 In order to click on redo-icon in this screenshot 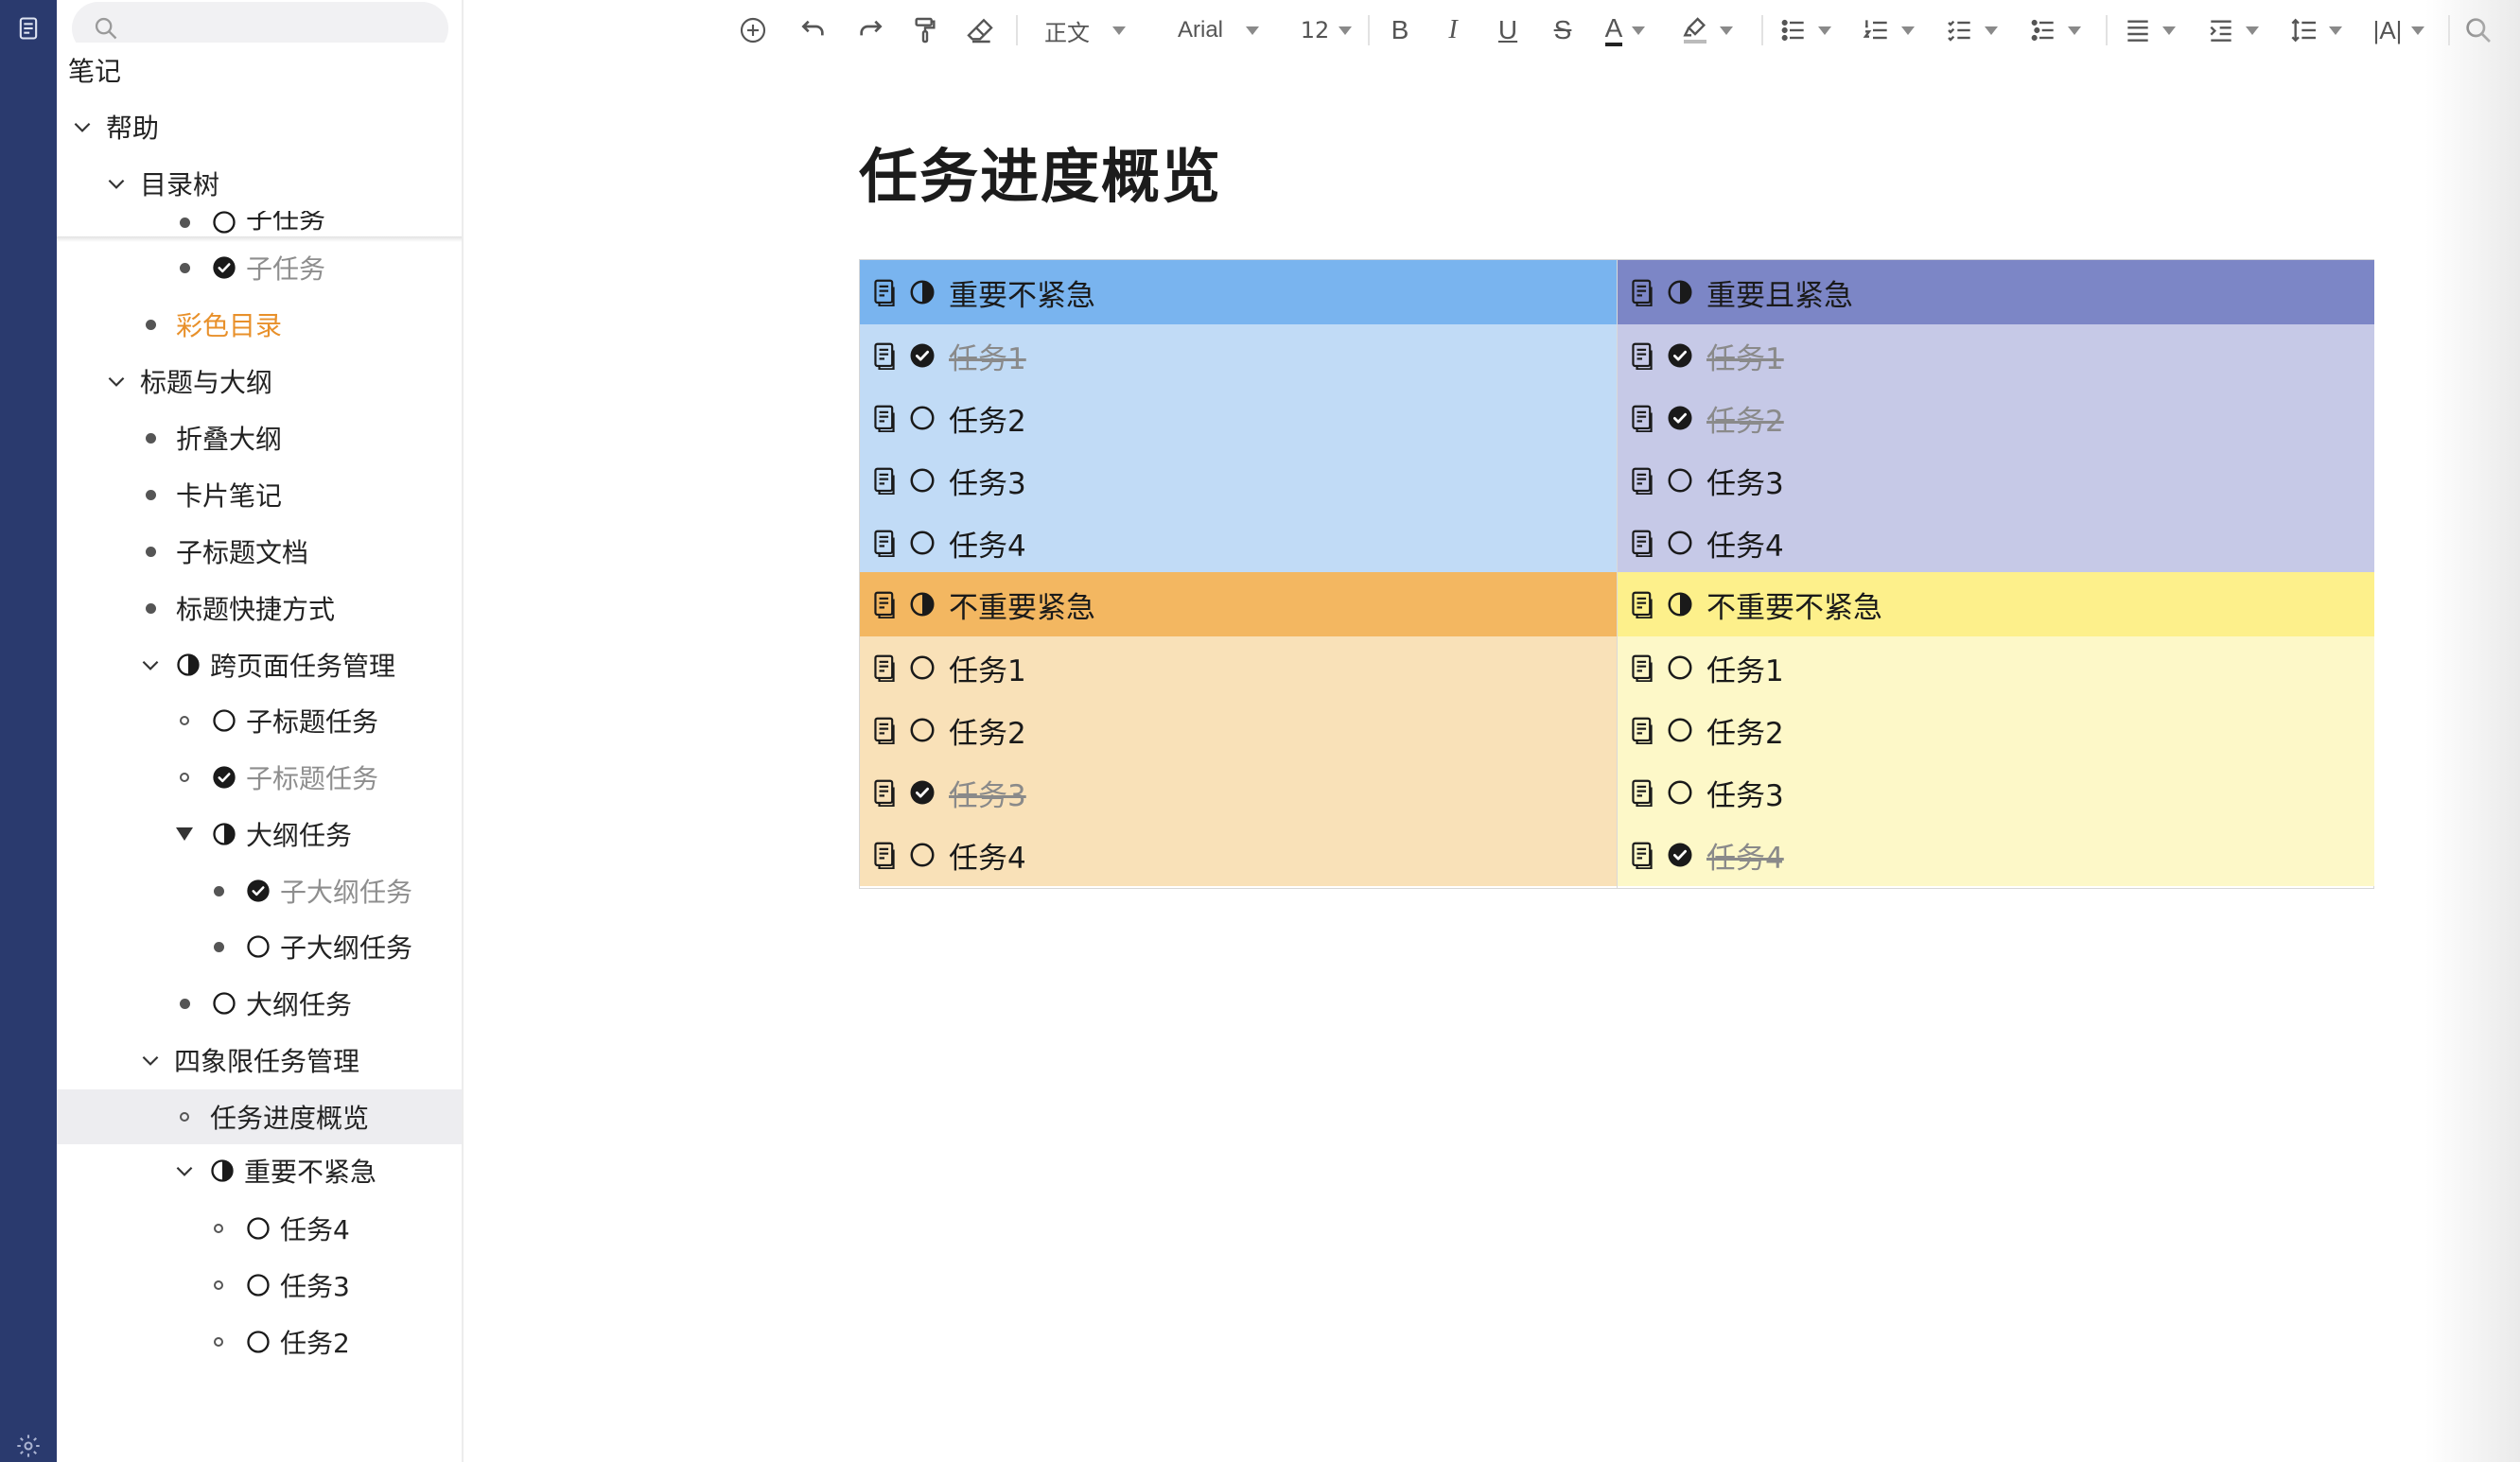, I will do `click(870, 30)`.